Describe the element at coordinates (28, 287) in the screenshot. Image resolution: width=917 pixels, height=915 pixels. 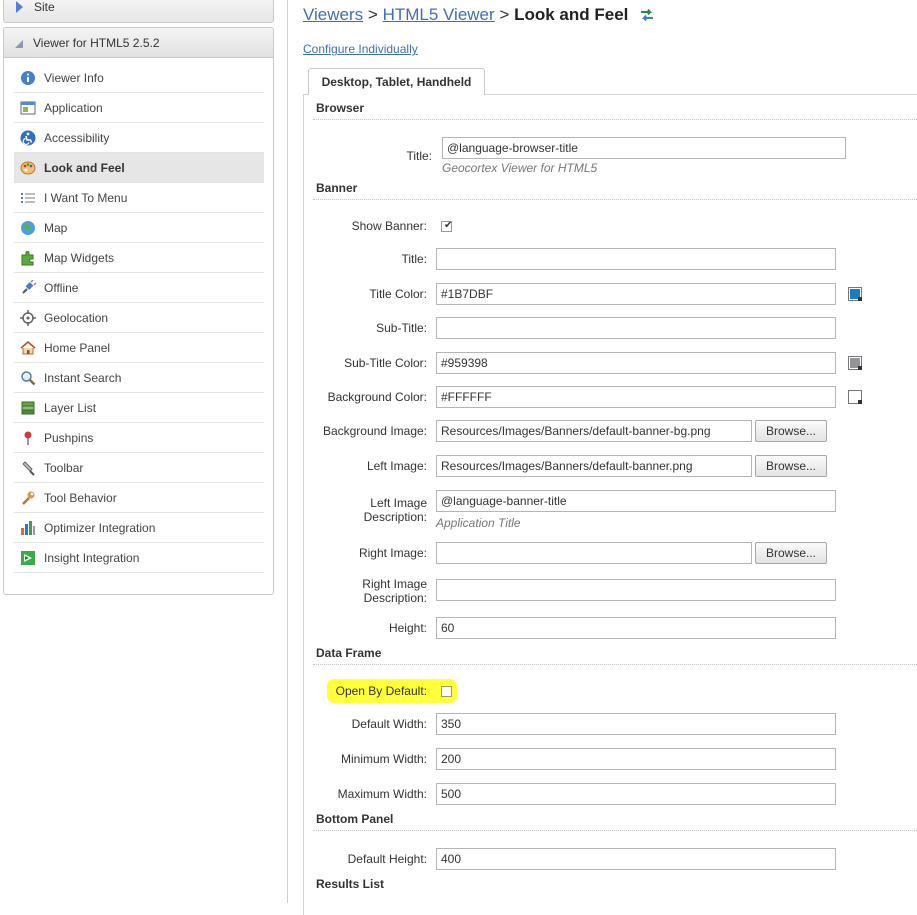
I see `plug-icon` at that location.